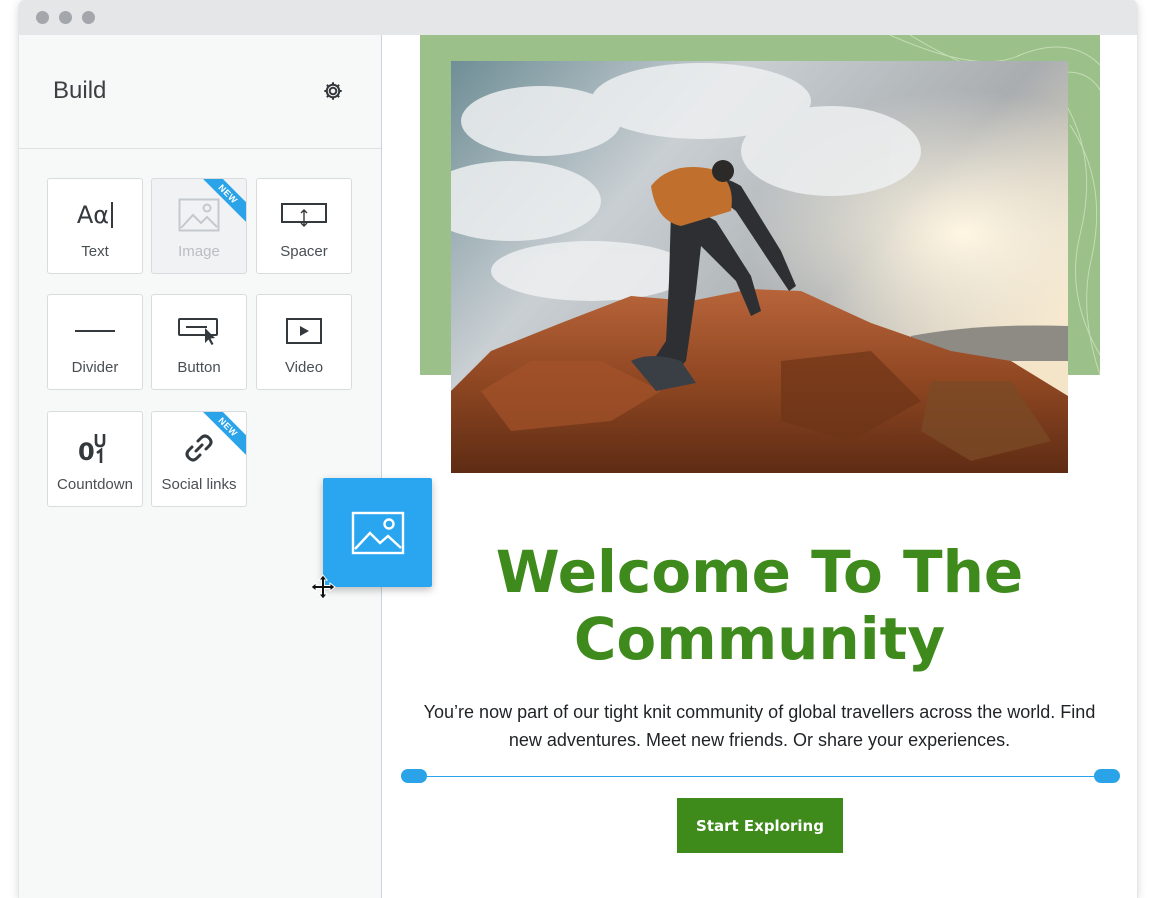 The width and height of the screenshot is (1156, 898). Describe the element at coordinates (304, 367) in the screenshot. I see `tile-label: Video` at that location.